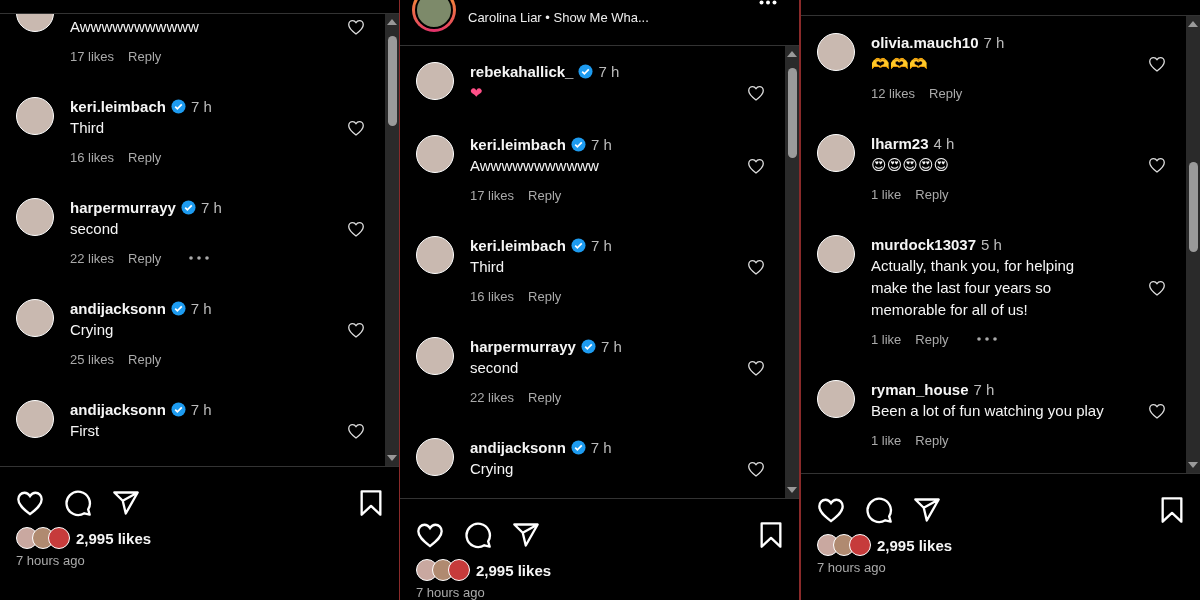 The image size is (1200, 600). Describe the element at coordinates (534, 166) in the screenshot. I see `comment-text: Awwwwwwwwwww` at that location.